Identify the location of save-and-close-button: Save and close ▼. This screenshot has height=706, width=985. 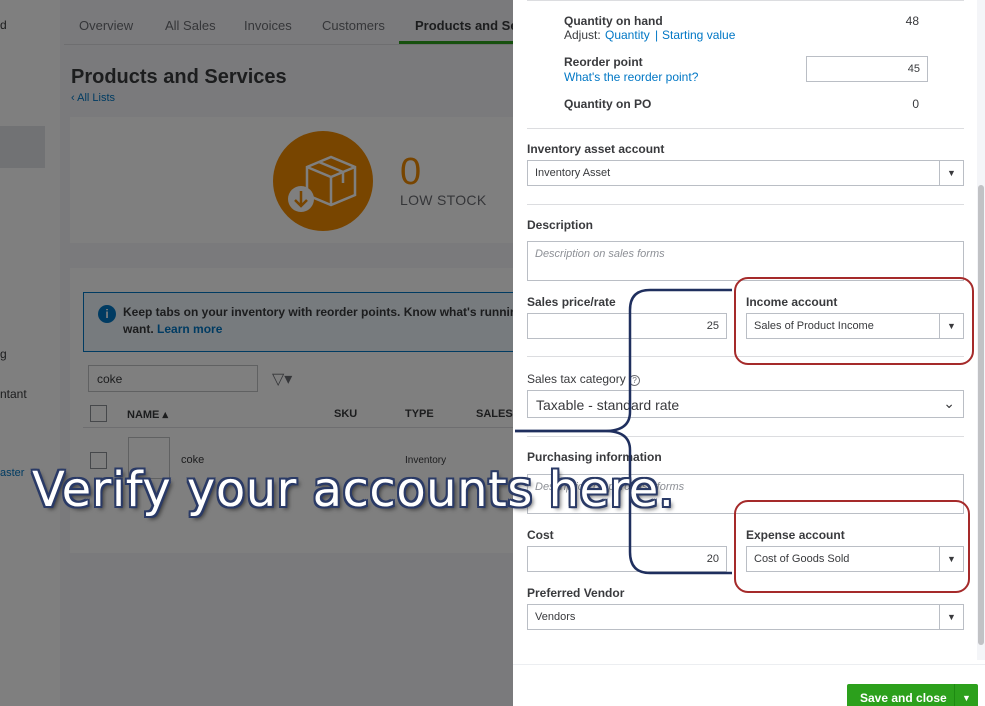
(912, 695).